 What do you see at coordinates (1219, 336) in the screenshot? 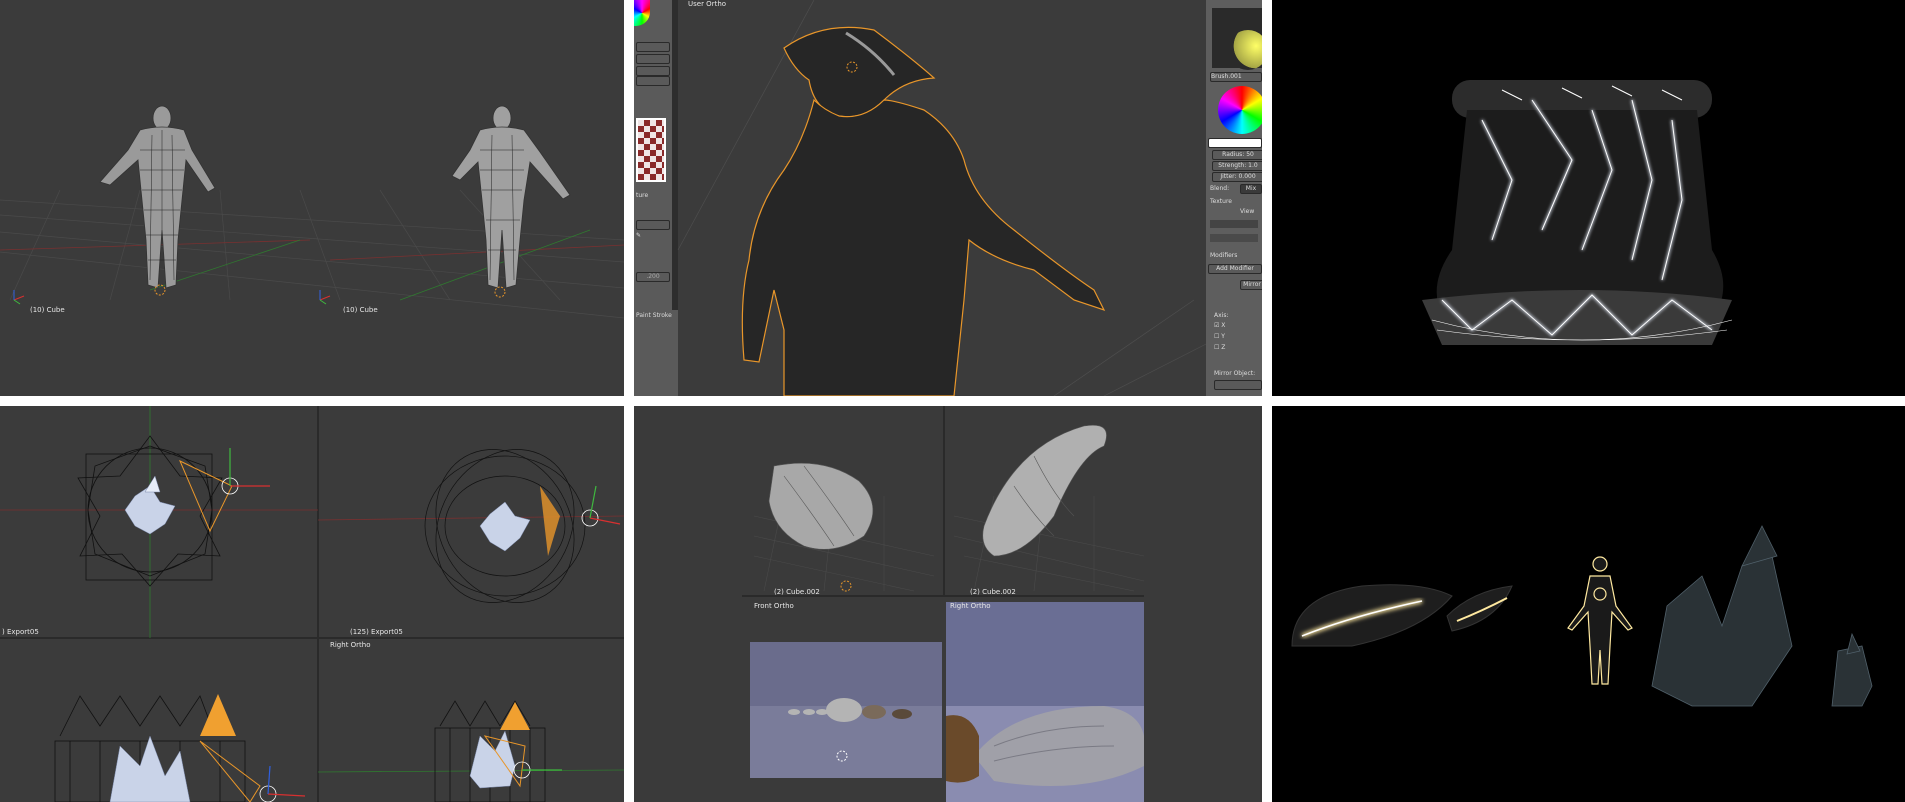
I see `axis-y-checkbox: ☐ Y` at bounding box center [1219, 336].